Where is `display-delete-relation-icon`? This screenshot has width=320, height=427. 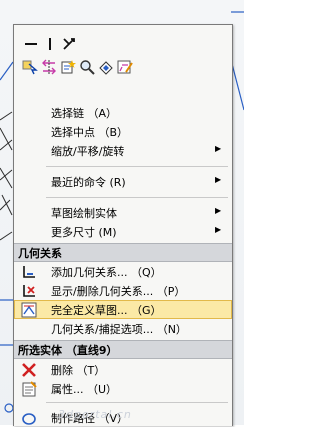 display-delete-relation-icon is located at coordinates (28, 290).